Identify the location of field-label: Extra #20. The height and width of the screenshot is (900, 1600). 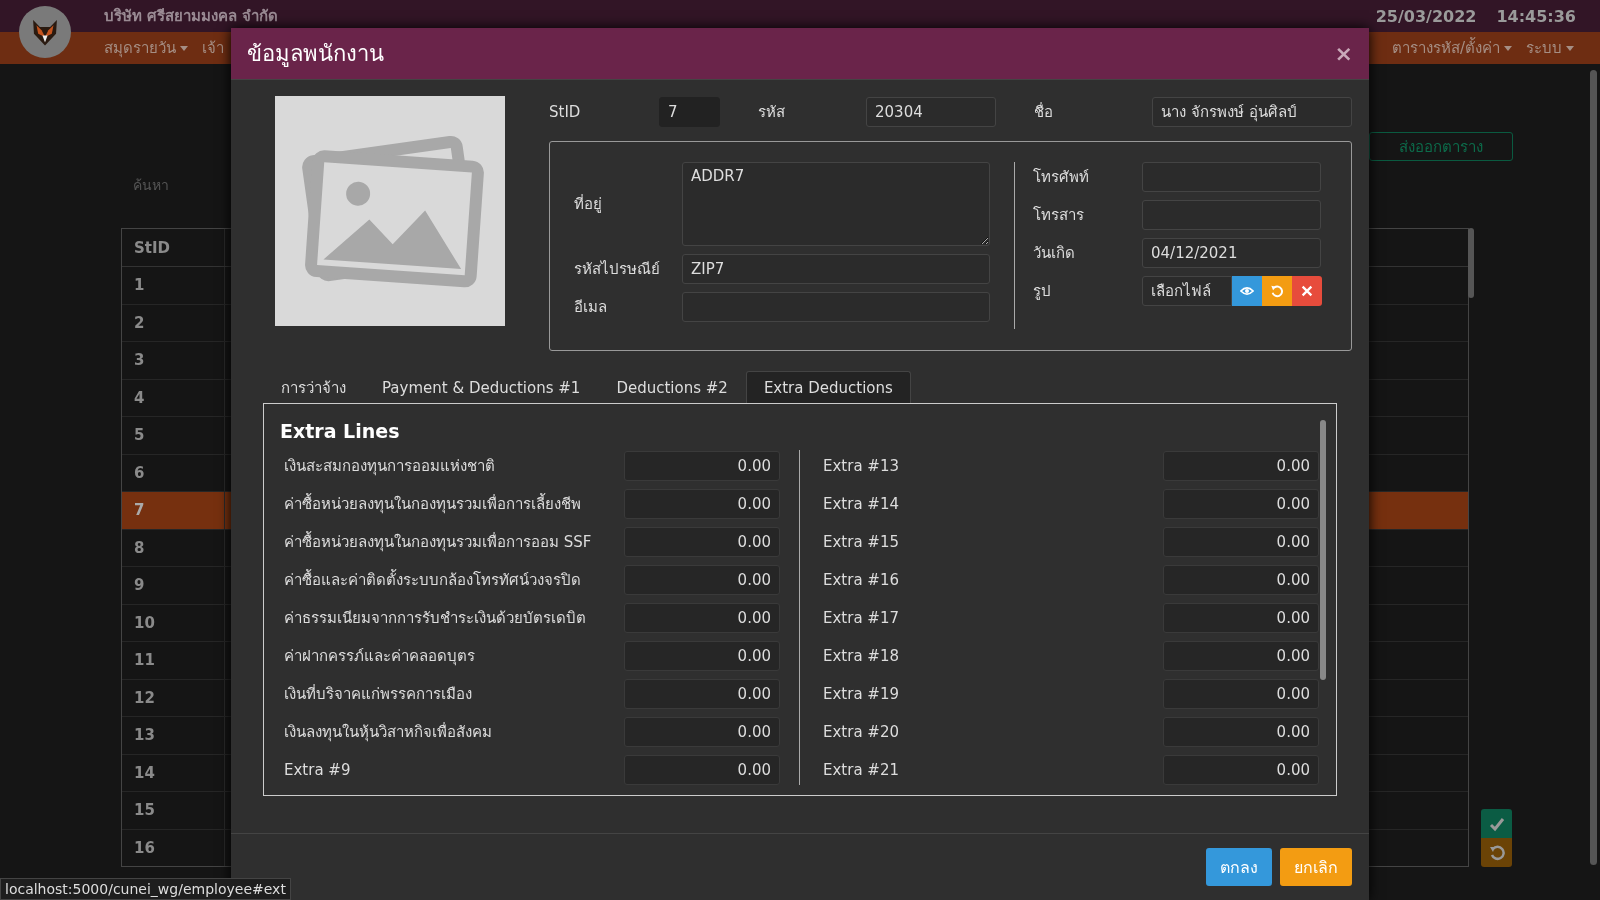
(861, 731).